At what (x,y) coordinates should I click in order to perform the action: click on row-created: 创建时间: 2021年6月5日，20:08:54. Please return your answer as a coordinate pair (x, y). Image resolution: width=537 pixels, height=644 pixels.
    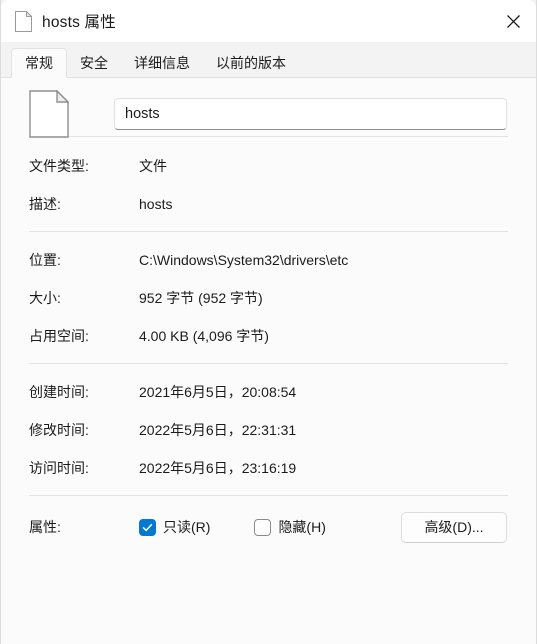
    Looking at the image, I should click on (268, 392).